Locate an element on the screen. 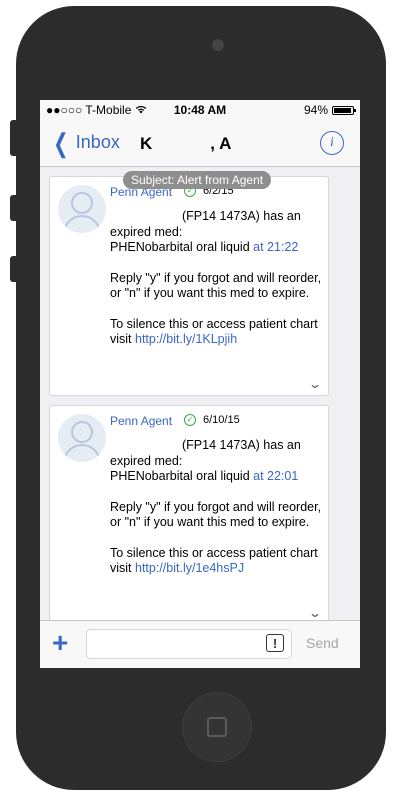 Image resolution: width=400 pixels, height=800 pixels. battery-icon is located at coordinates (344, 110).